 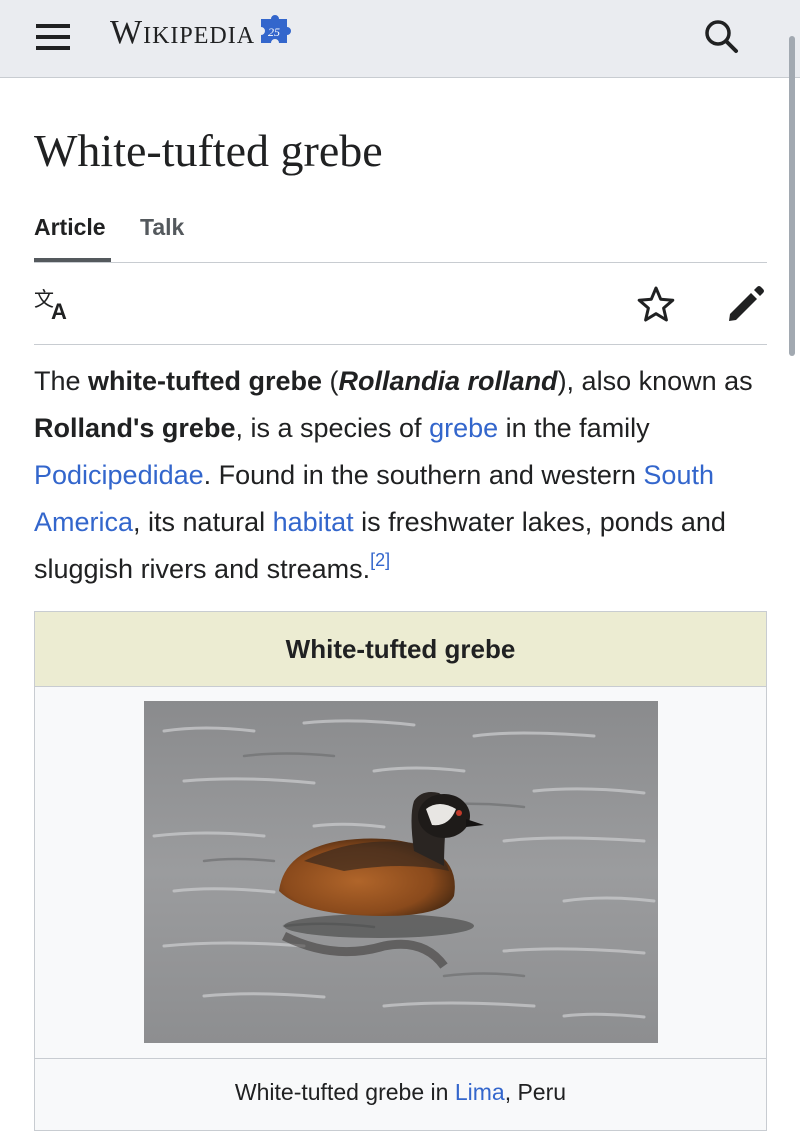 I want to click on edit-button, so click(x=746, y=304).